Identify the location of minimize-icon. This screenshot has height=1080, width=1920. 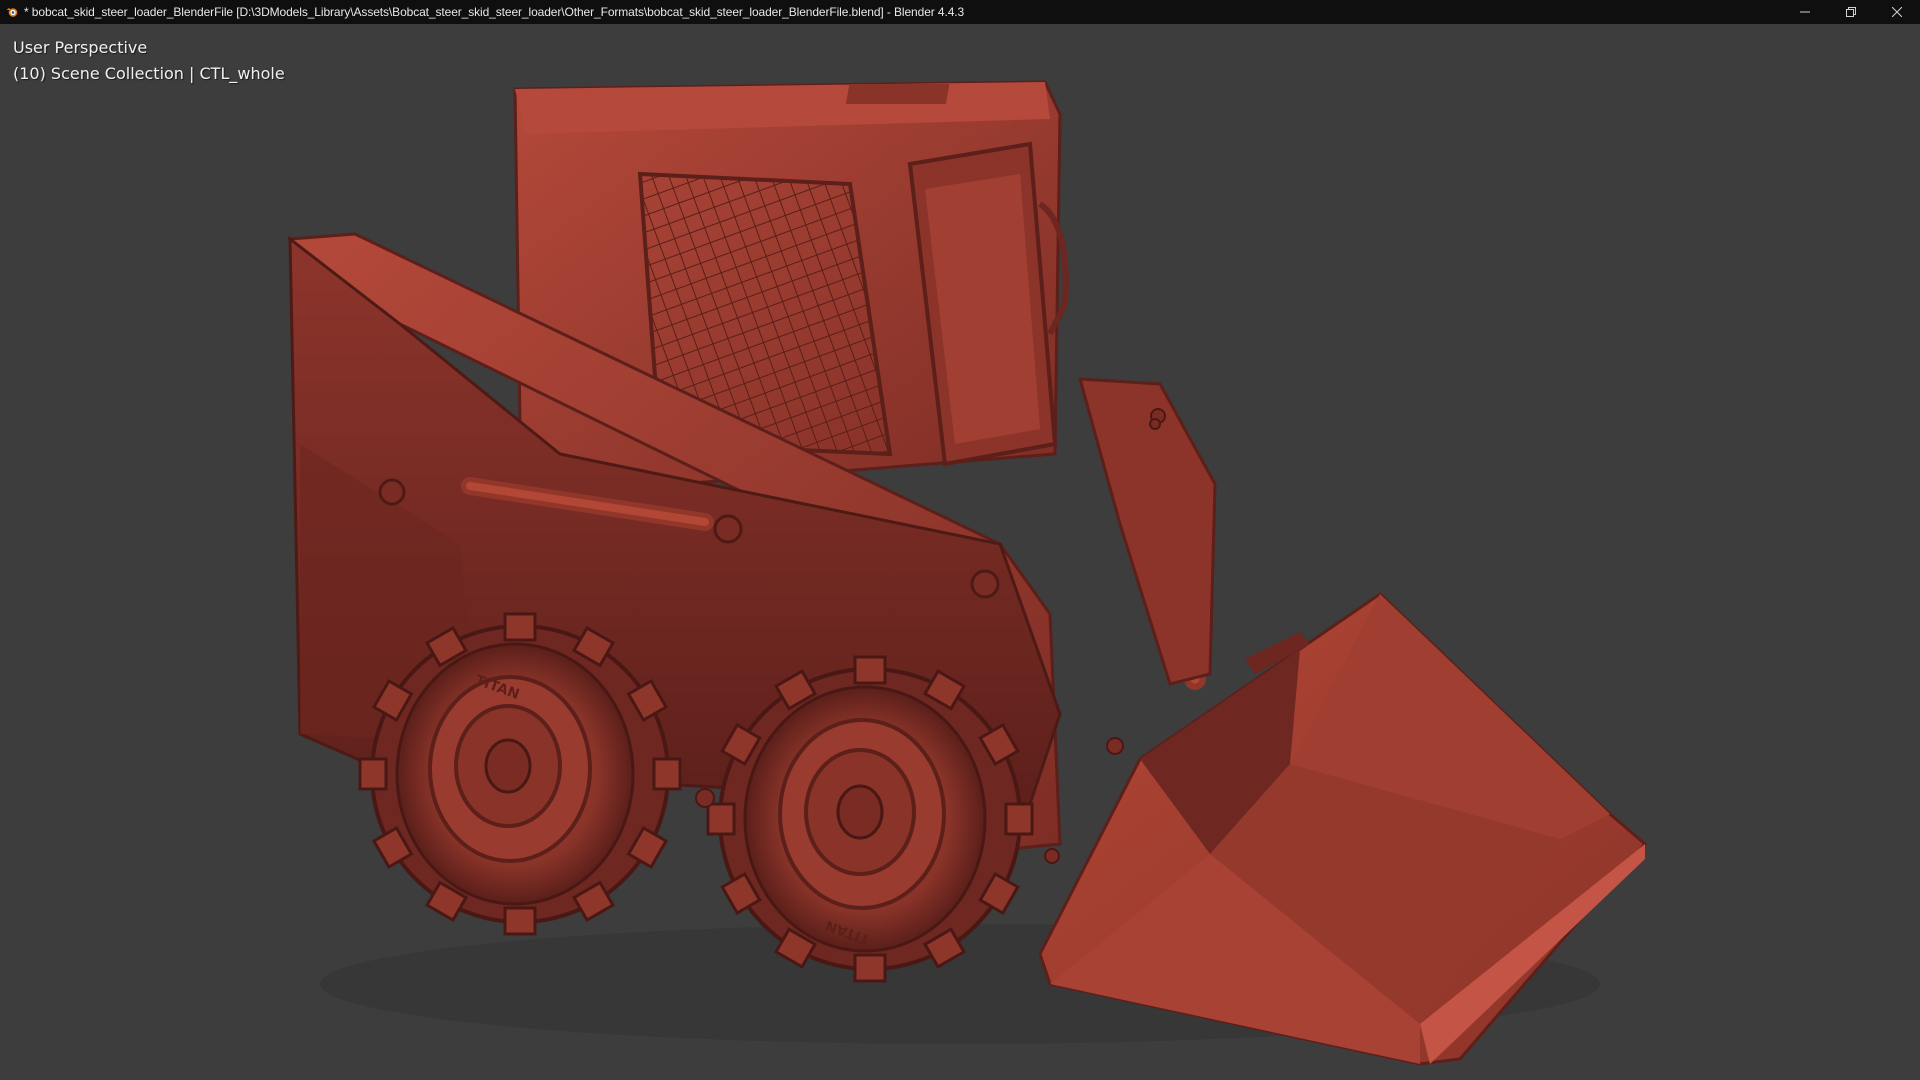
(1805, 12).